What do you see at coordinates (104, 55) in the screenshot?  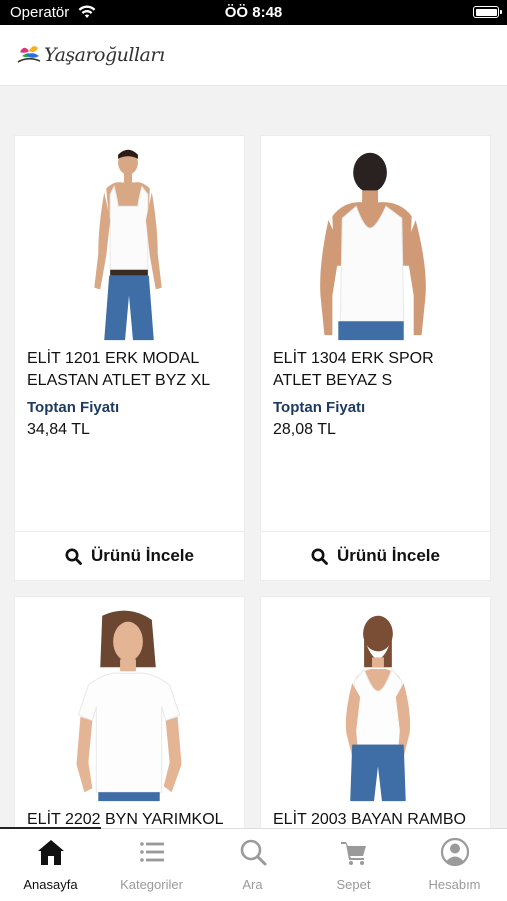 I see `brand-logo-text: Yaşaroğulları` at bounding box center [104, 55].